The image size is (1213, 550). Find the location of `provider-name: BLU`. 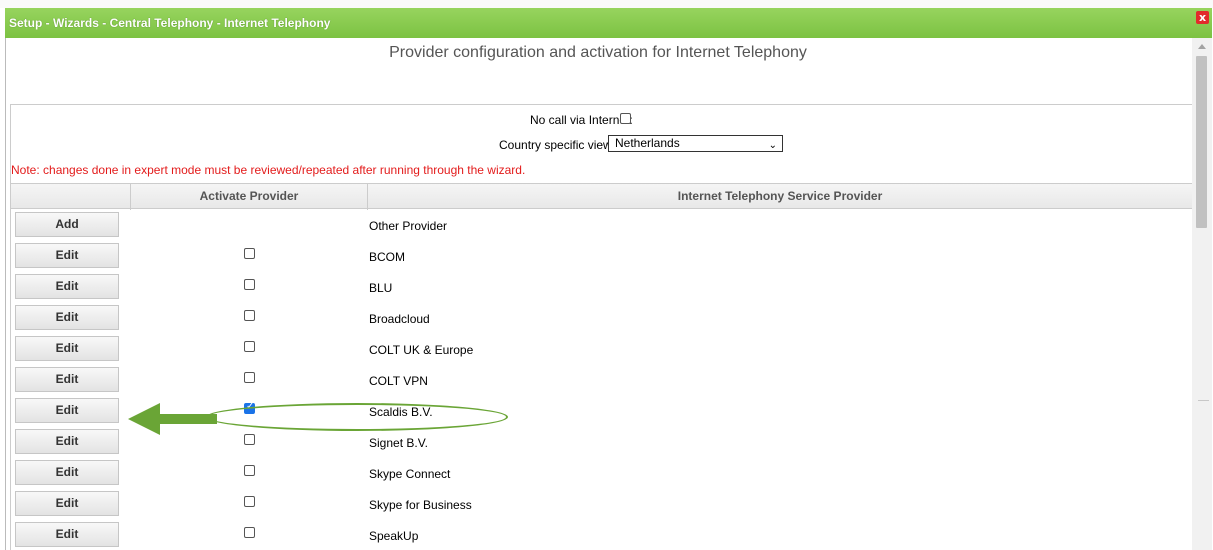

provider-name: BLU is located at coordinates (381, 288).